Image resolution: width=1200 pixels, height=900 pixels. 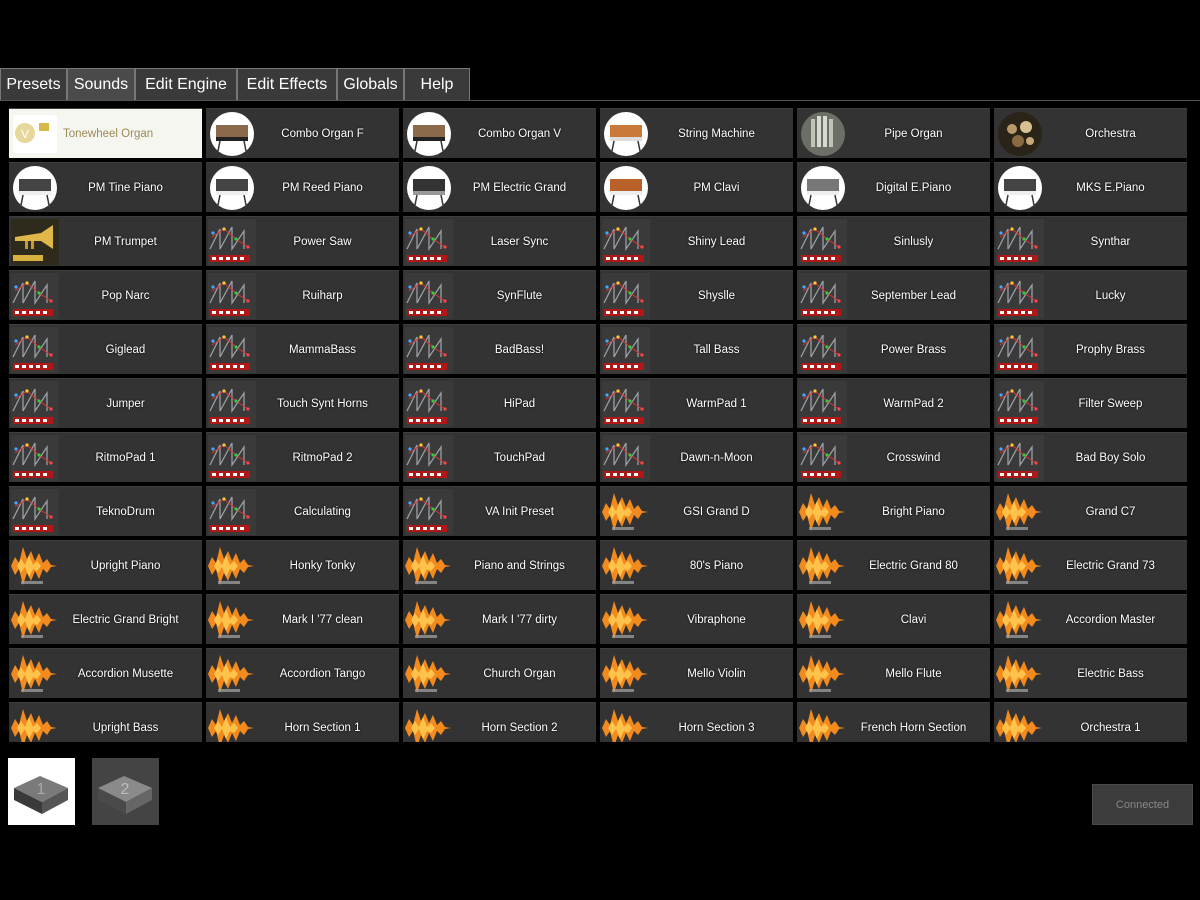 I want to click on sound-item-label: Mello Violin, so click(x=716, y=674).